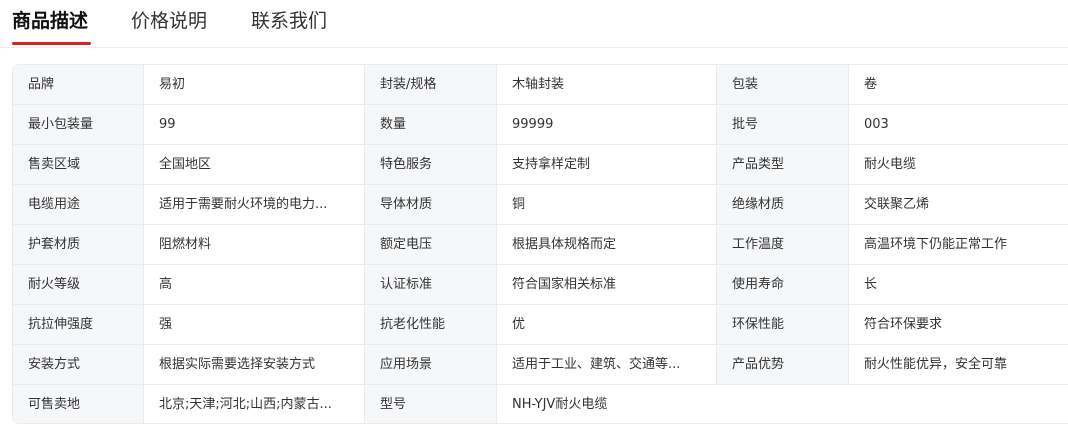 Image resolution: width=1068 pixels, height=428 pixels. Describe the element at coordinates (958, 284) in the screenshot. I see `spec-value: 长` at that location.